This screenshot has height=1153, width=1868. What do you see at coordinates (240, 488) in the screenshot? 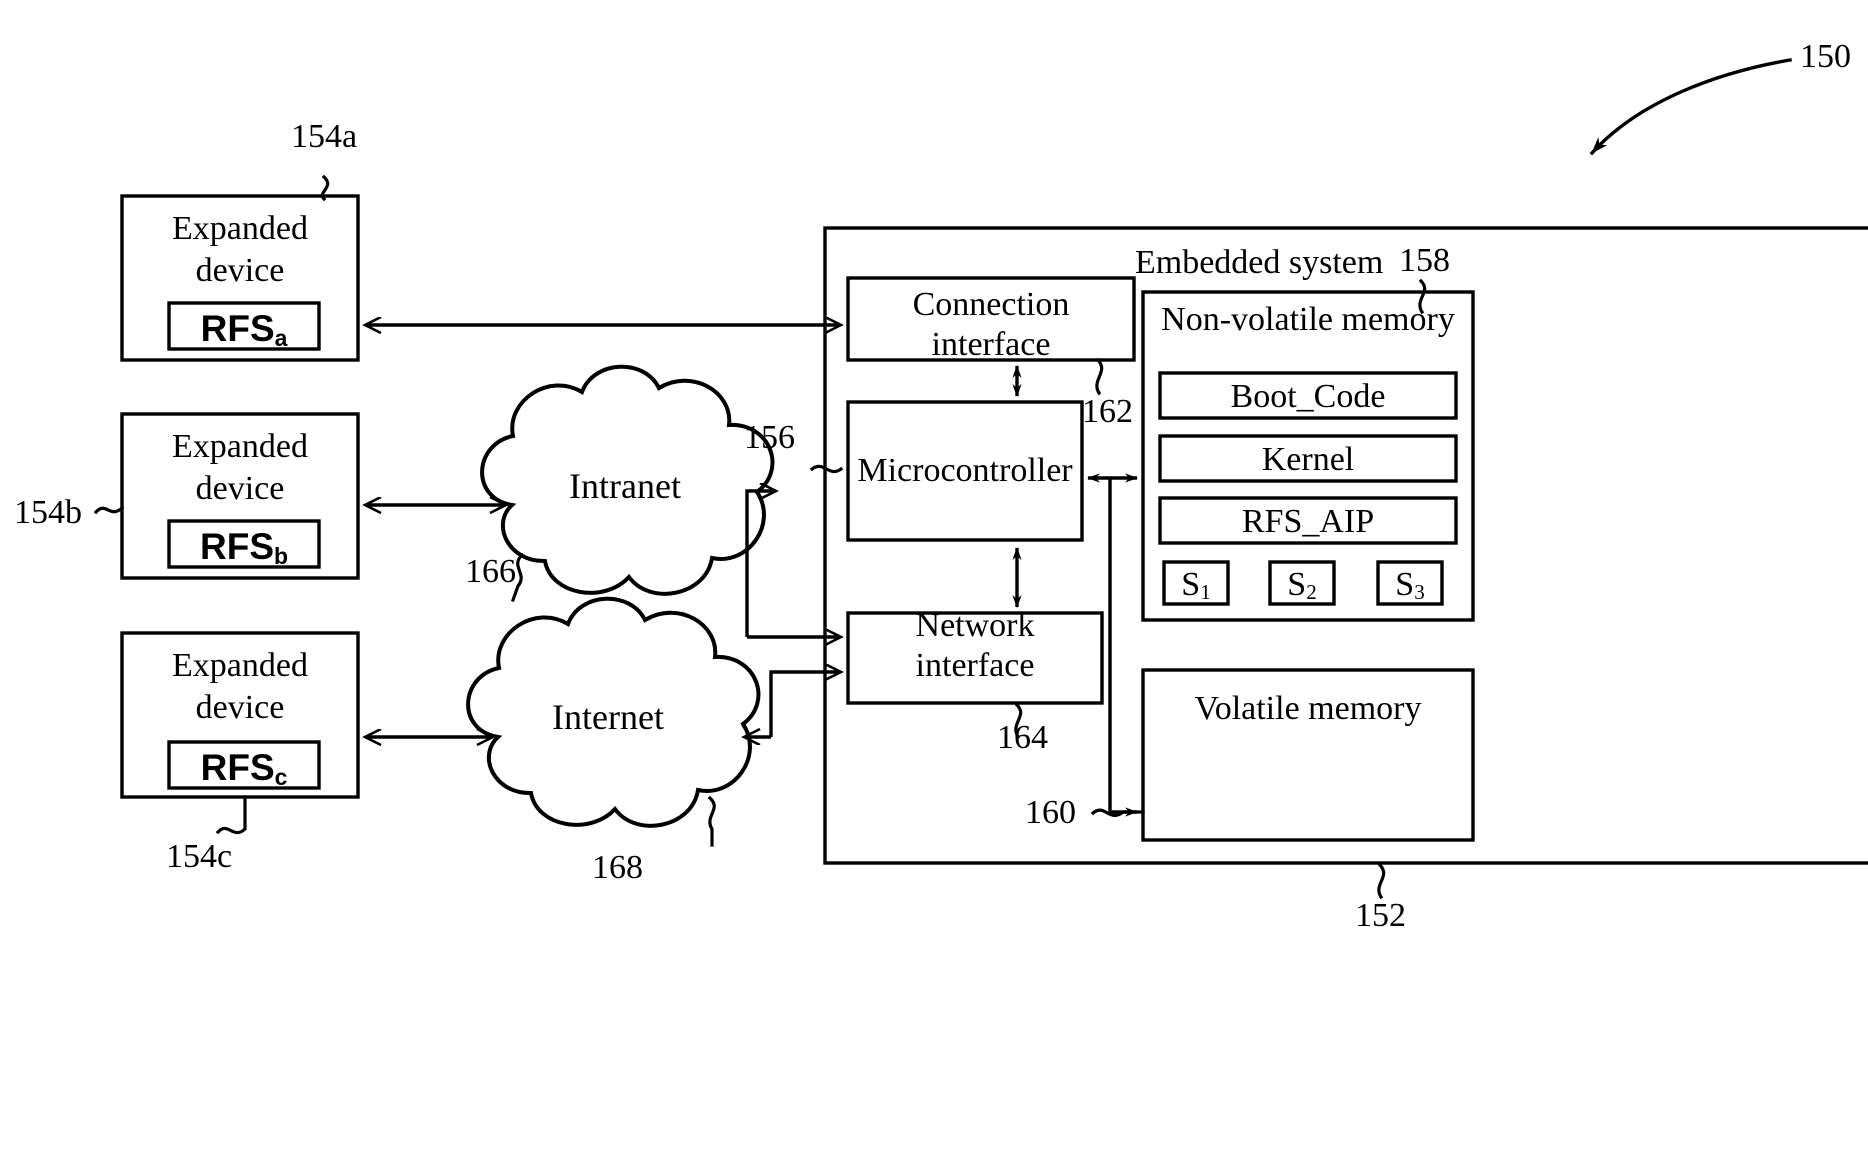
I see `expanded-device-b-title-line2: device` at bounding box center [240, 488].